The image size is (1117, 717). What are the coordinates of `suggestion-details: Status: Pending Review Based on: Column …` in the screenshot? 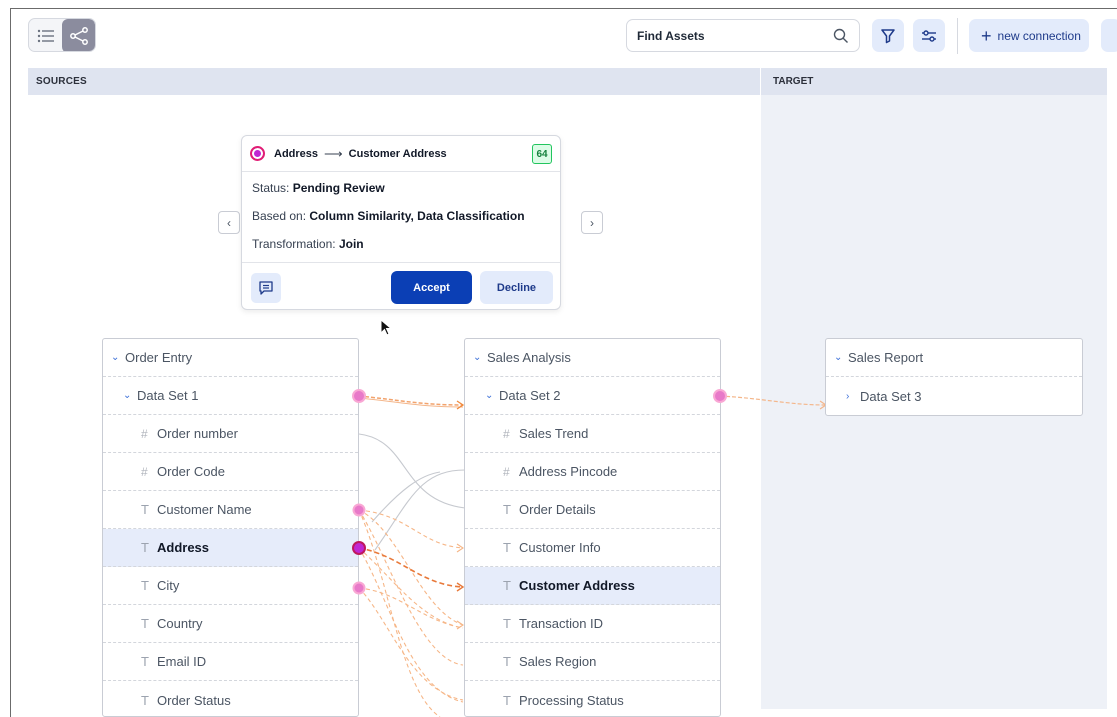 It's located at (401, 218).